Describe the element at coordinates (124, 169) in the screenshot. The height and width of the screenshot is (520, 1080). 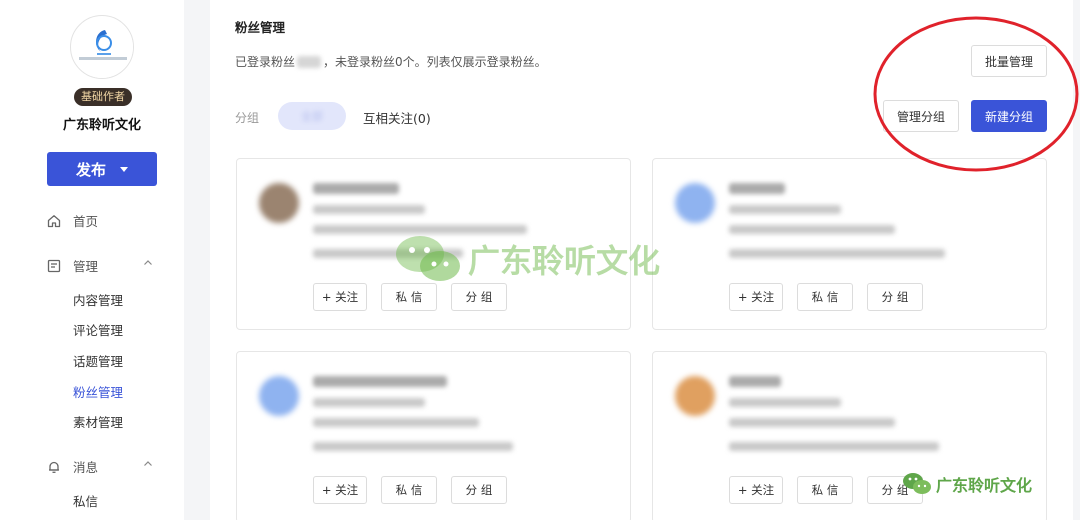
I see `caret-down-icon` at that location.